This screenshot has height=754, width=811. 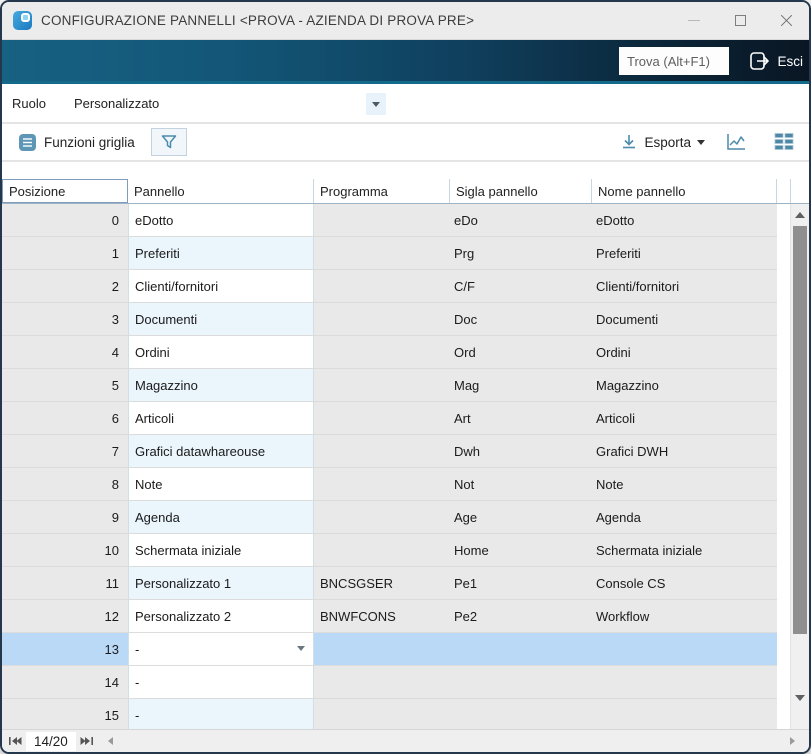 I want to click on cell-posizione: 13, so click(x=65, y=649).